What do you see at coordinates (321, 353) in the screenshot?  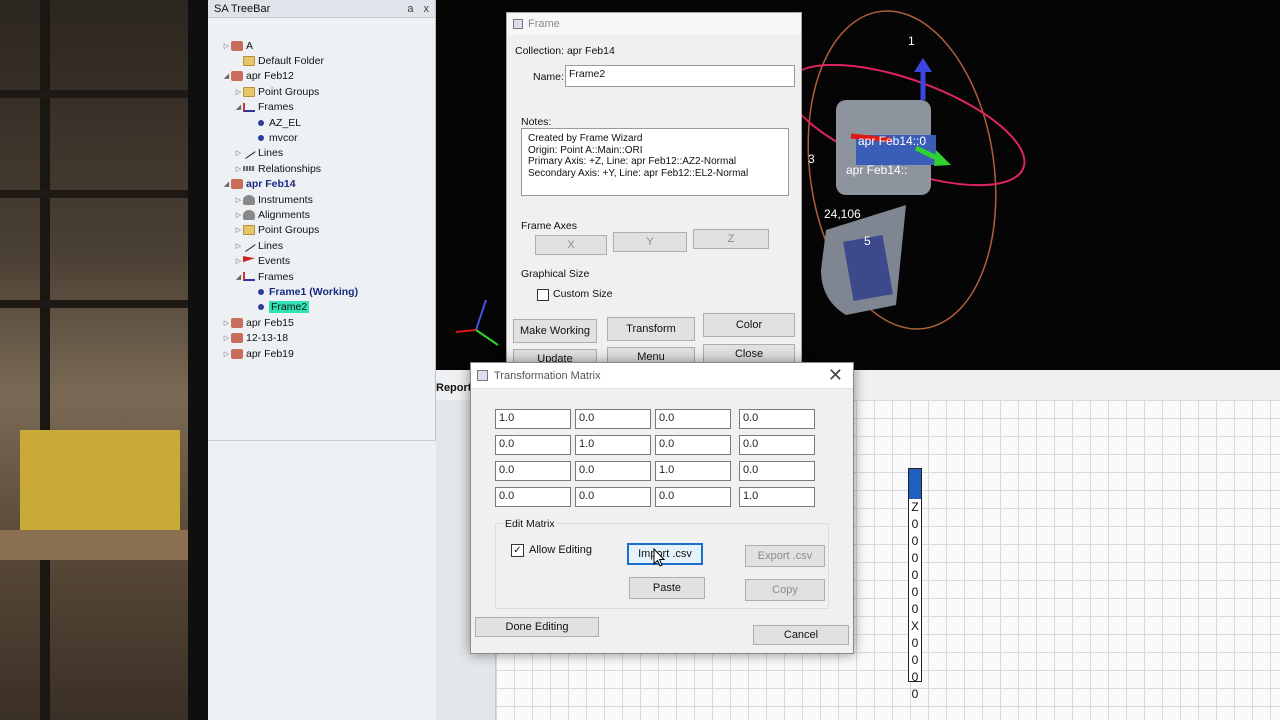 I see `tree-item: ▷ apr Feb19` at bounding box center [321, 353].